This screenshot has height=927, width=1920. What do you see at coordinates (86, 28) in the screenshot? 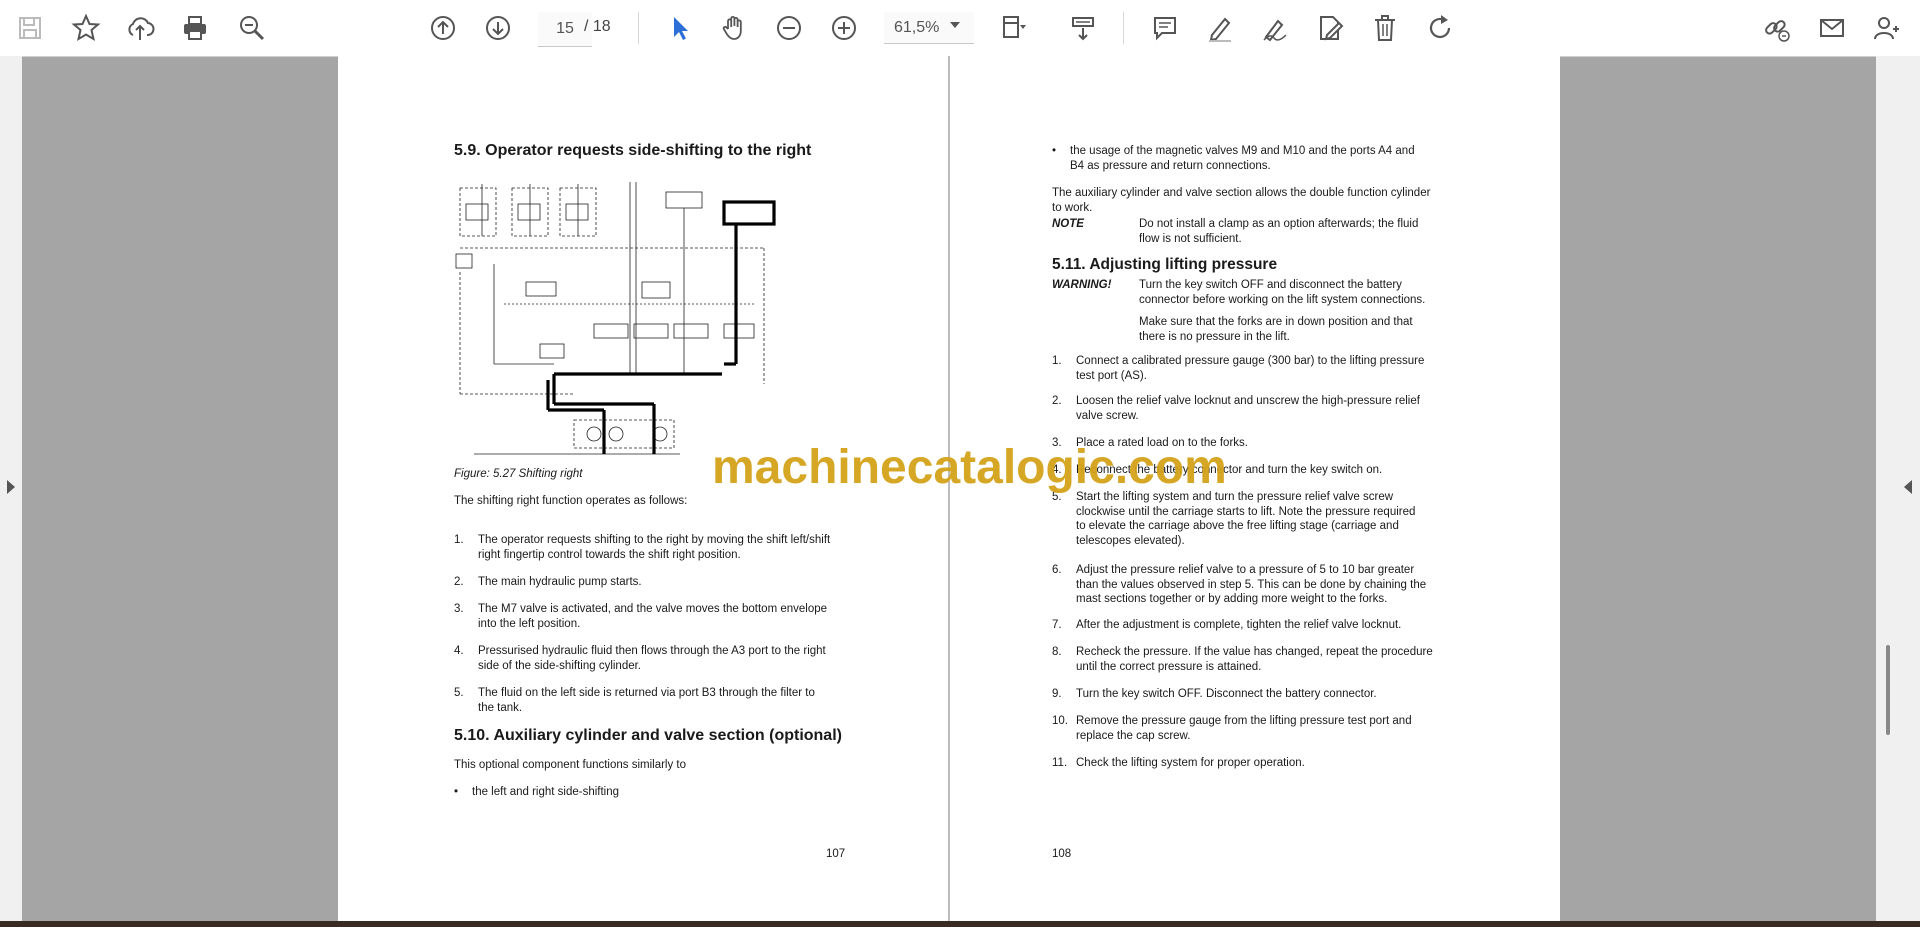
I see `star-icon` at bounding box center [86, 28].